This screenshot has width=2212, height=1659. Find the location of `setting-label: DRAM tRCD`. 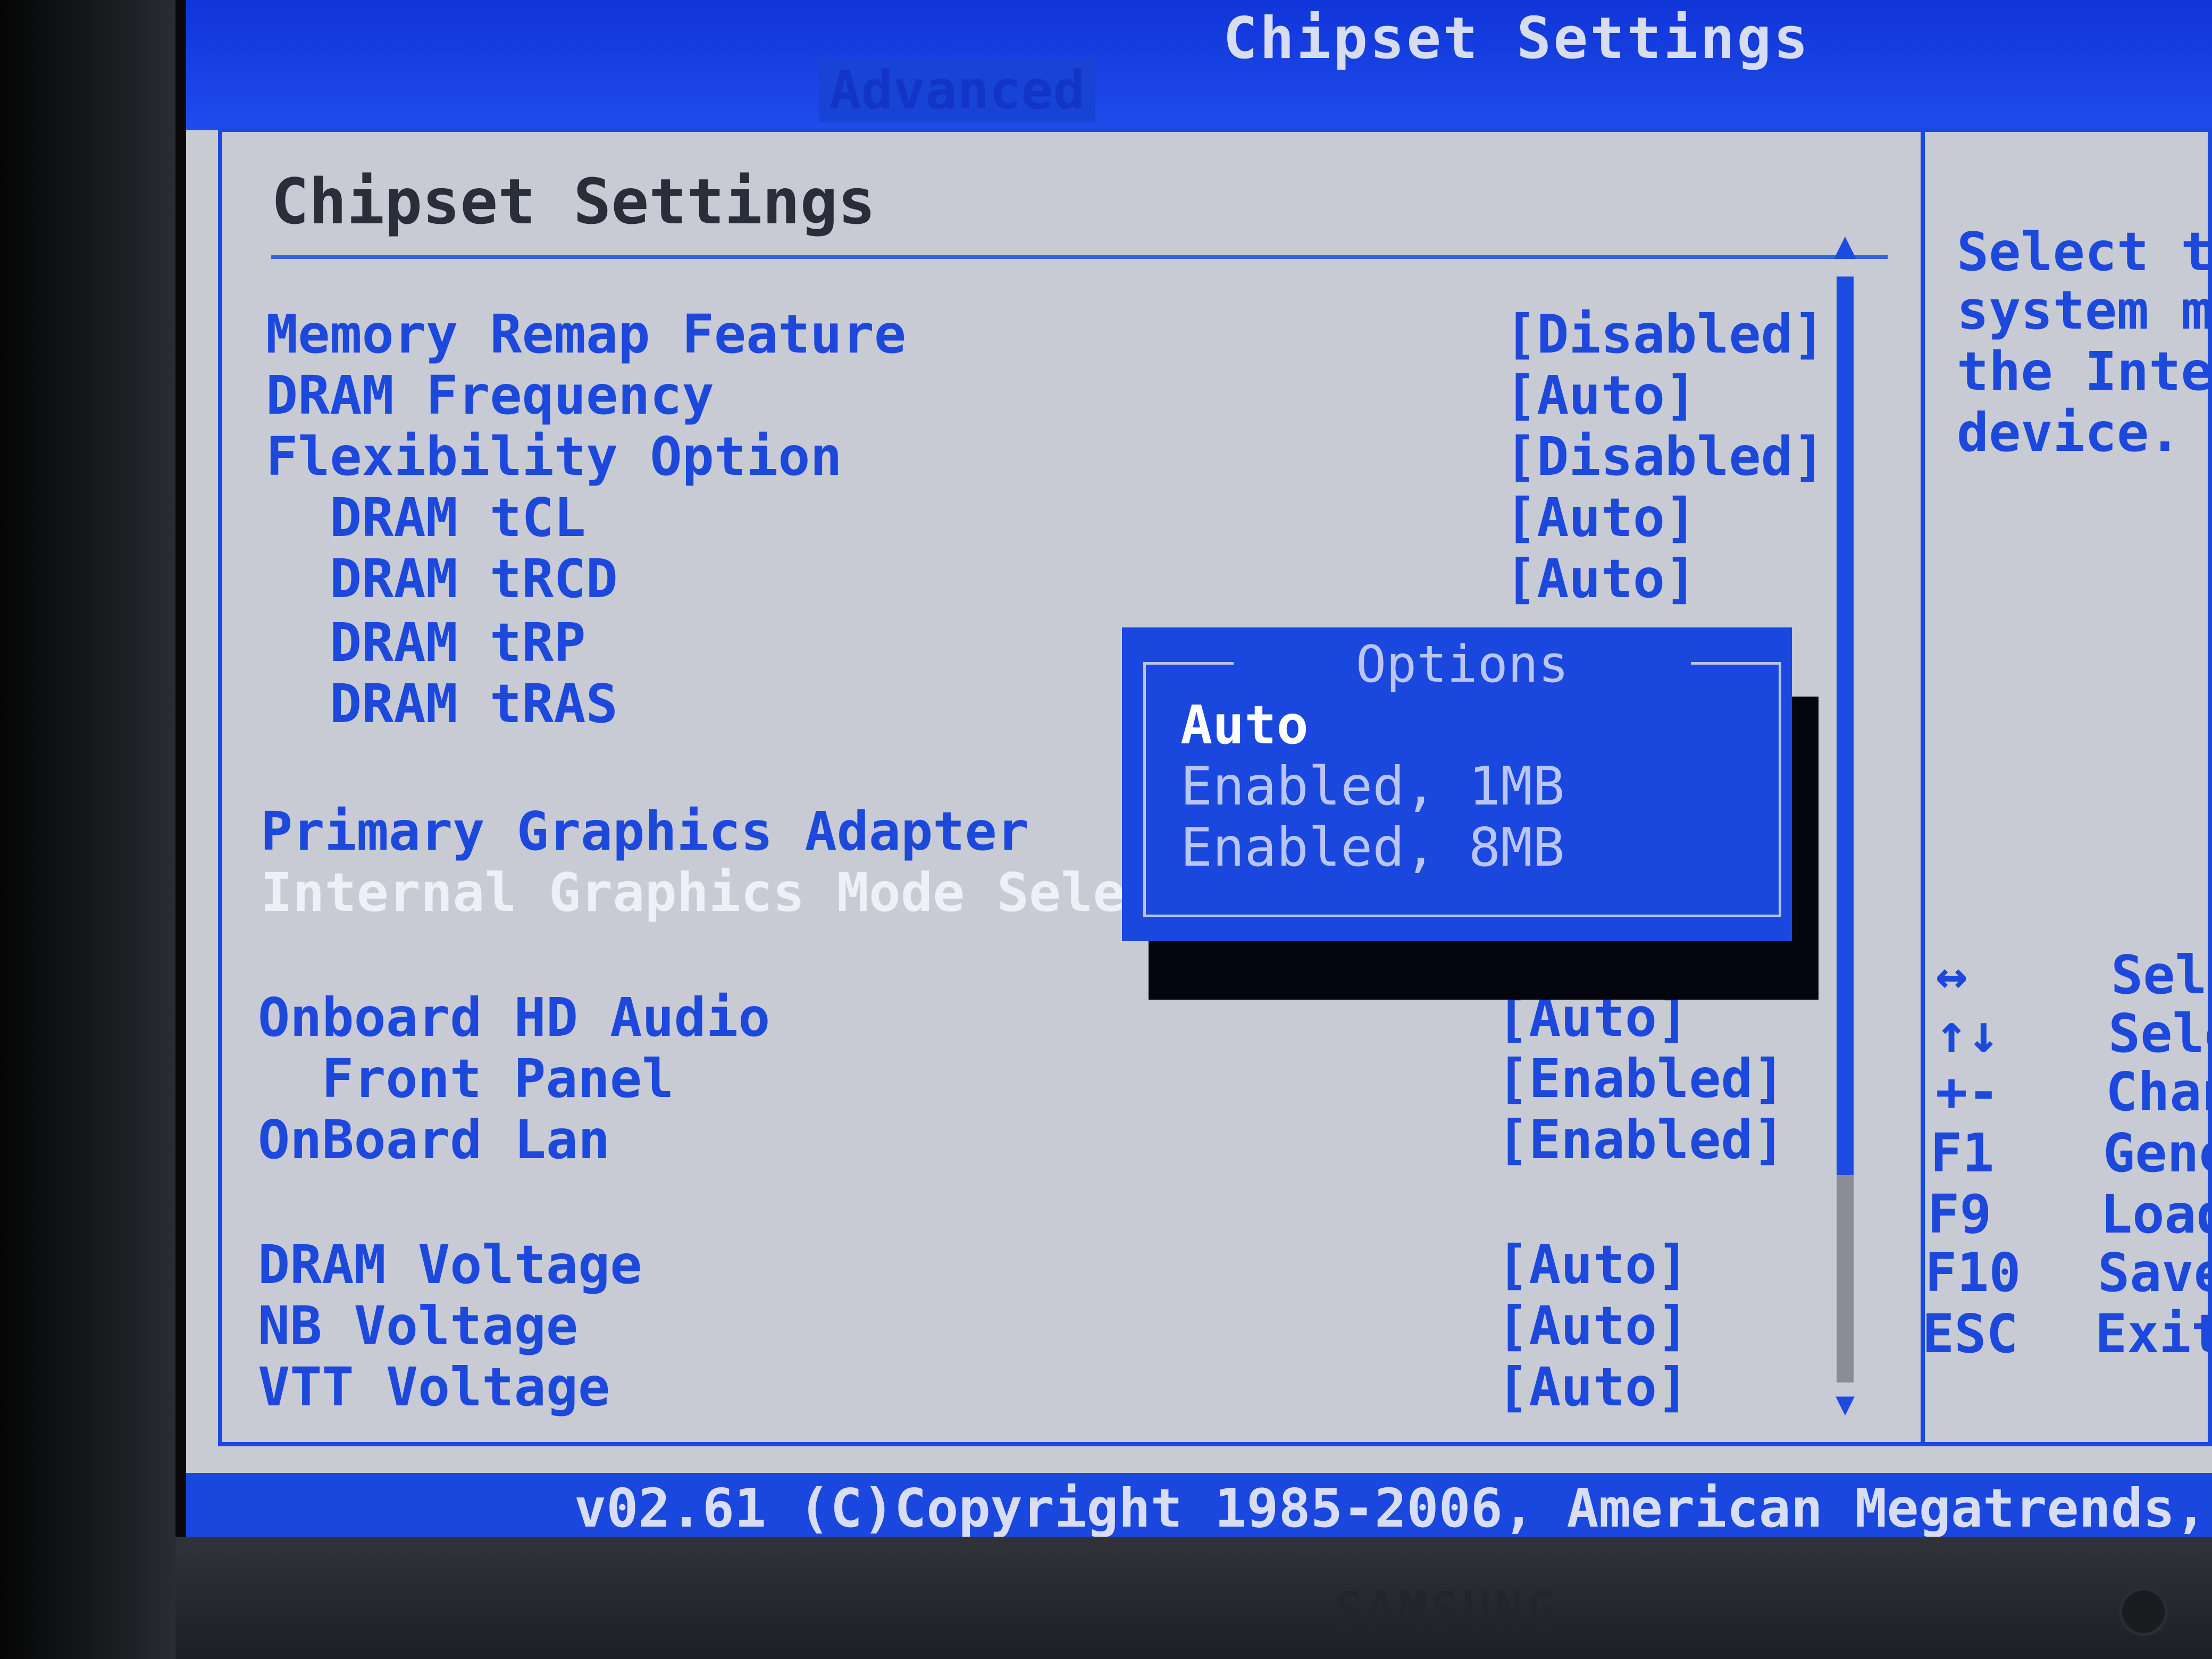

setting-label: DRAM tRCD is located at coordinates (474, 579).